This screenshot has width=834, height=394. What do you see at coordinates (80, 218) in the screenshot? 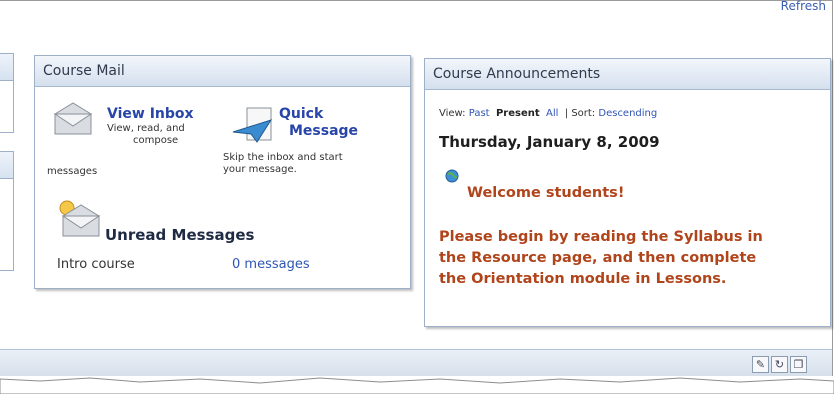
I see `unread-envelope-icon` at bounding box center [80, 218].